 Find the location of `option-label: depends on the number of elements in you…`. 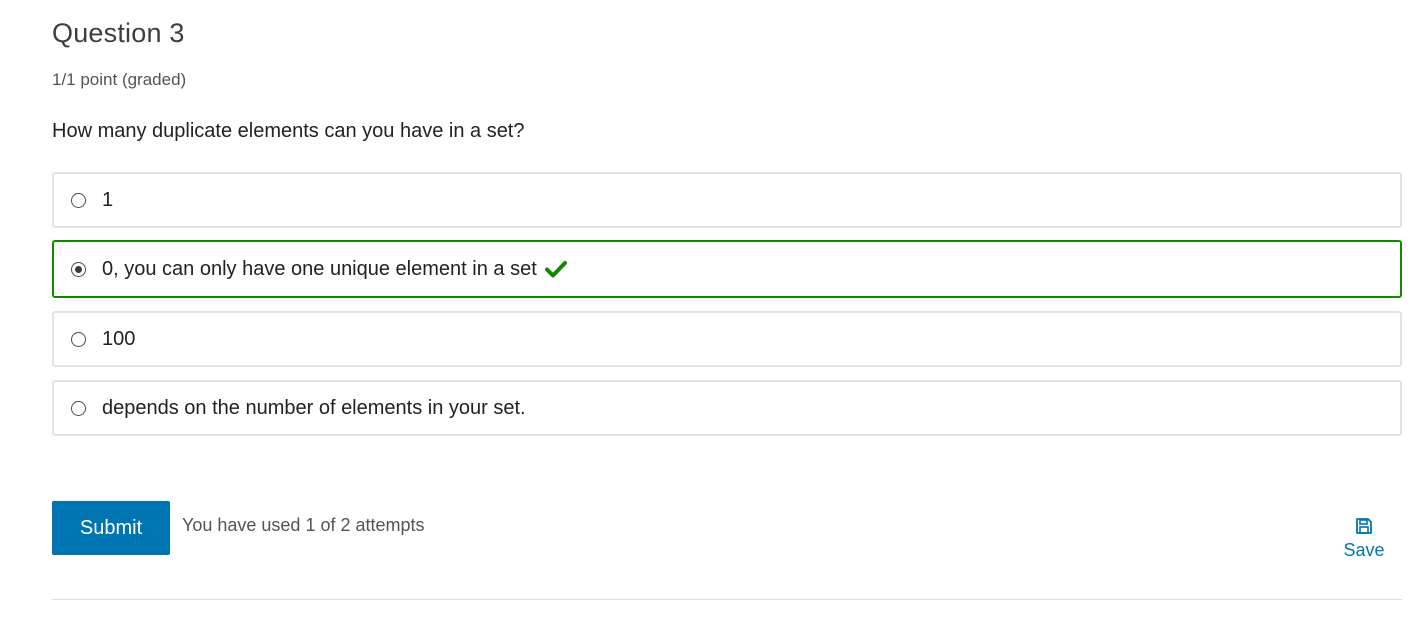

option-label: depends on the number of elements in you… is located at coordinates (314, 407).